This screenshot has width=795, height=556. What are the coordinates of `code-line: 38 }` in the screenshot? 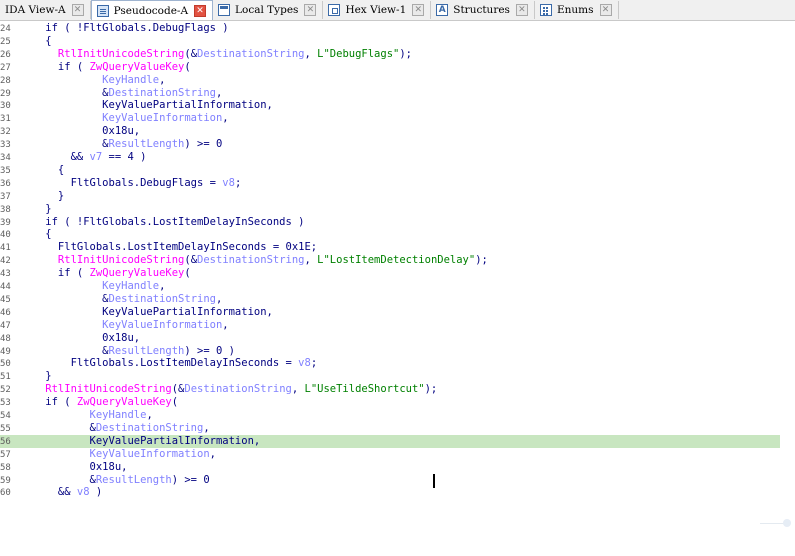 It's located at (390, 209).